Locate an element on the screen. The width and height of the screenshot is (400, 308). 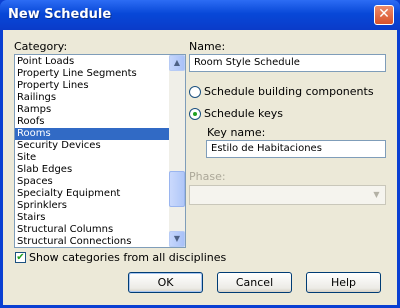
list-item: Structural Columns is located at coordinates (92, 230).